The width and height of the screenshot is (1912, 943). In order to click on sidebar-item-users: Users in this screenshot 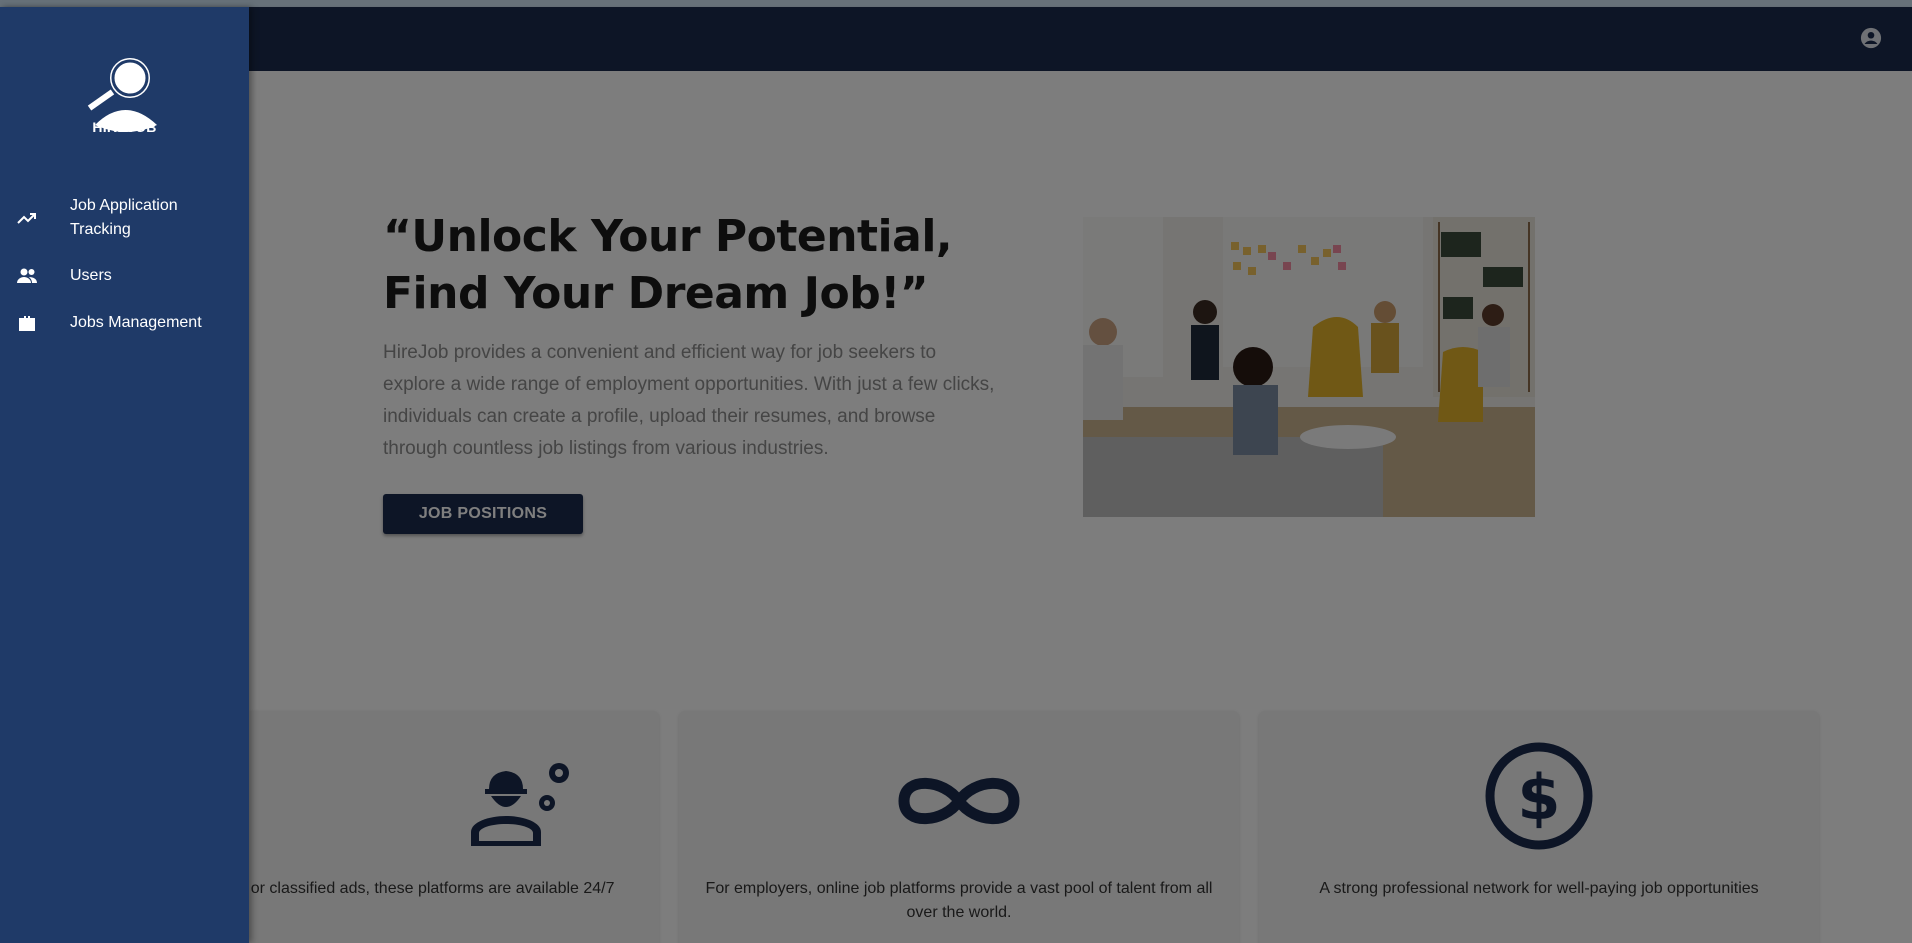, I will do `click(124, 276)`.